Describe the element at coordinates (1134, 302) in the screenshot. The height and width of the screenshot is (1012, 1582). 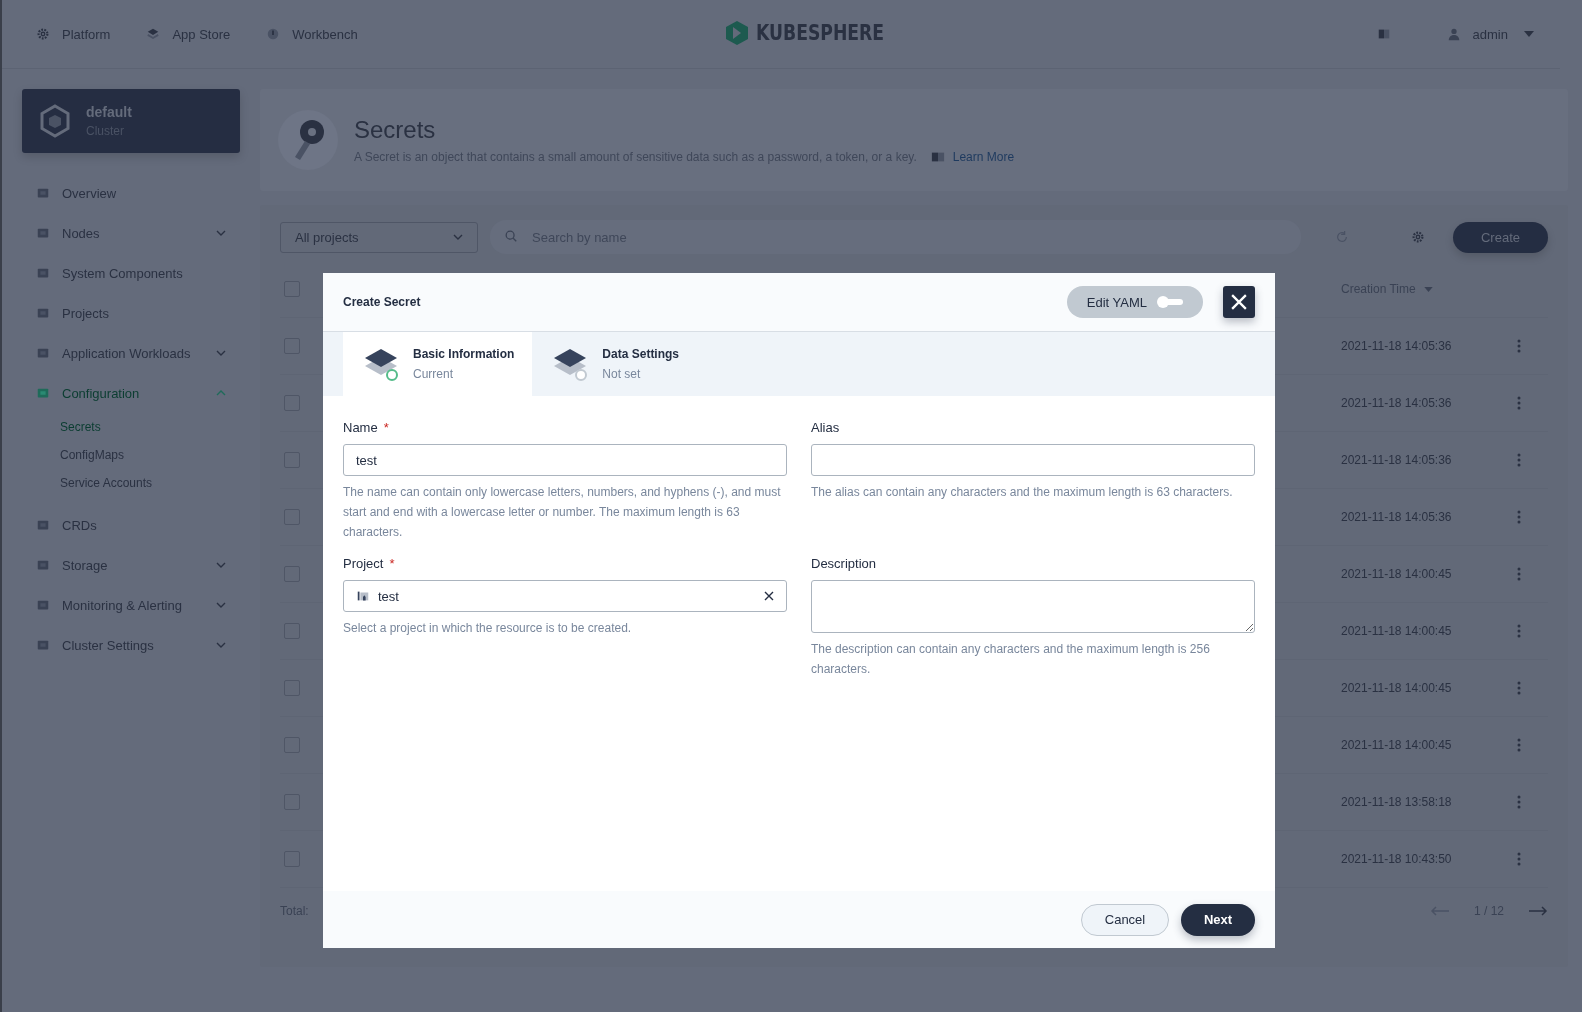
I see `edit-yaml-toggle: Edit YAML` at that location.